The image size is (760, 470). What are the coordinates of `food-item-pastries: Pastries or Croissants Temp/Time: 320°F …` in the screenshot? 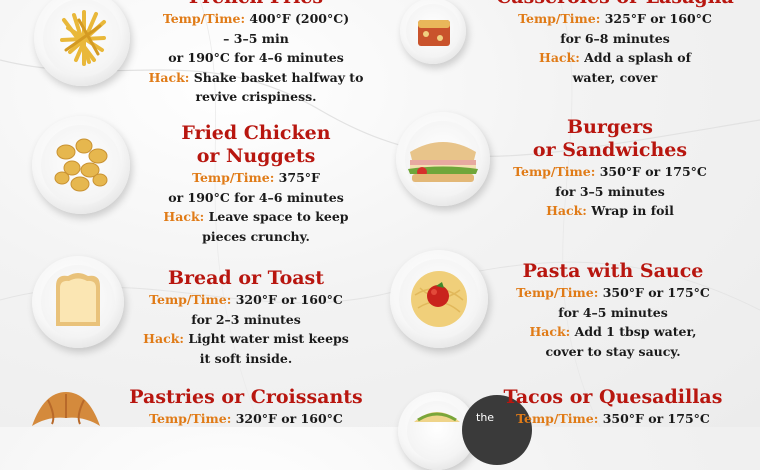 It's located at (246, 407).